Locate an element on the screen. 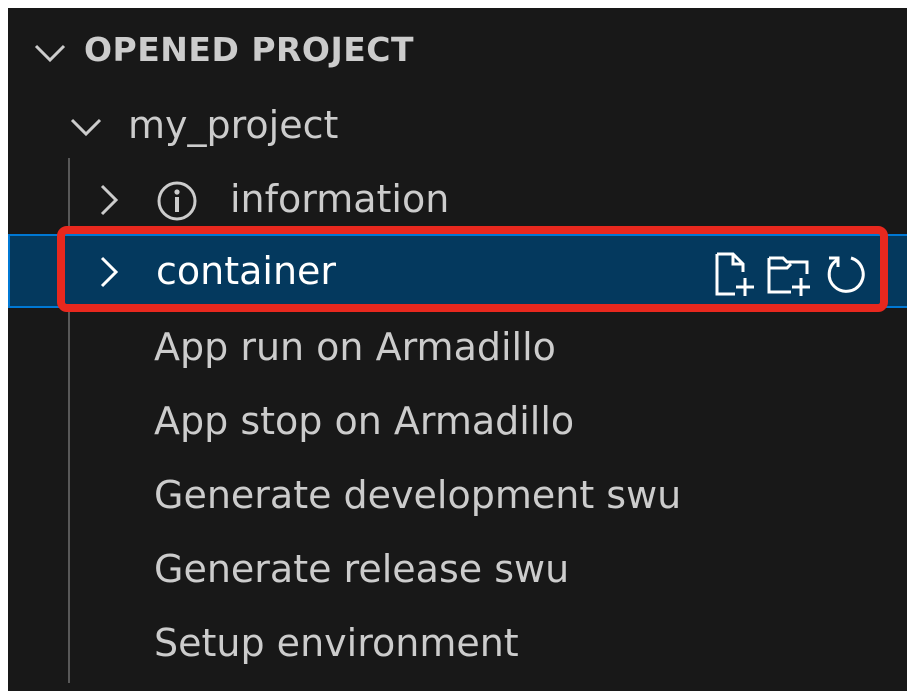  tree-item-generate-release-swu: Generate release swu is located at coordinates (457, 569).